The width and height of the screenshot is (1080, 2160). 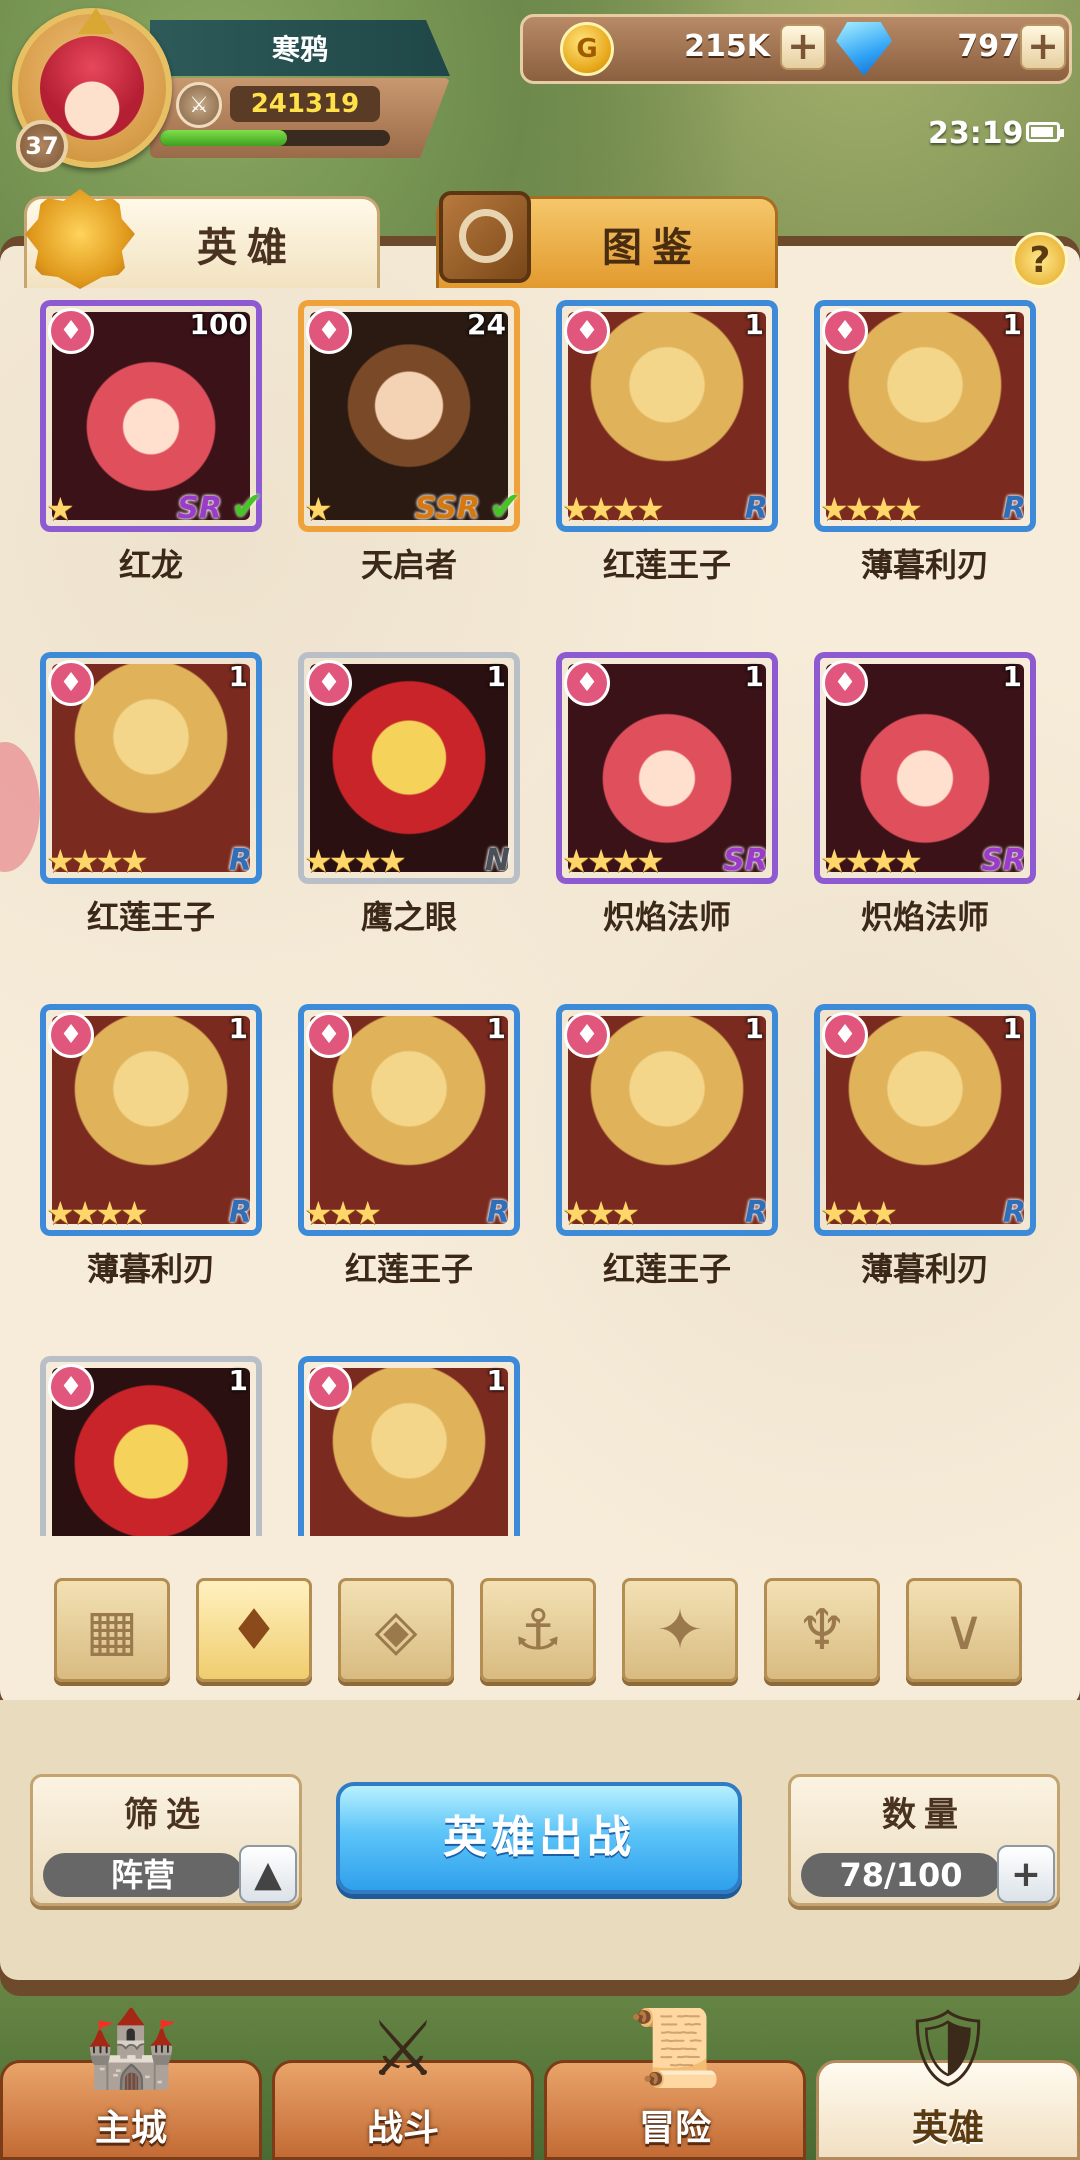 I want to click on faction-filter-button: ◈, so click(x=396, y=1630).